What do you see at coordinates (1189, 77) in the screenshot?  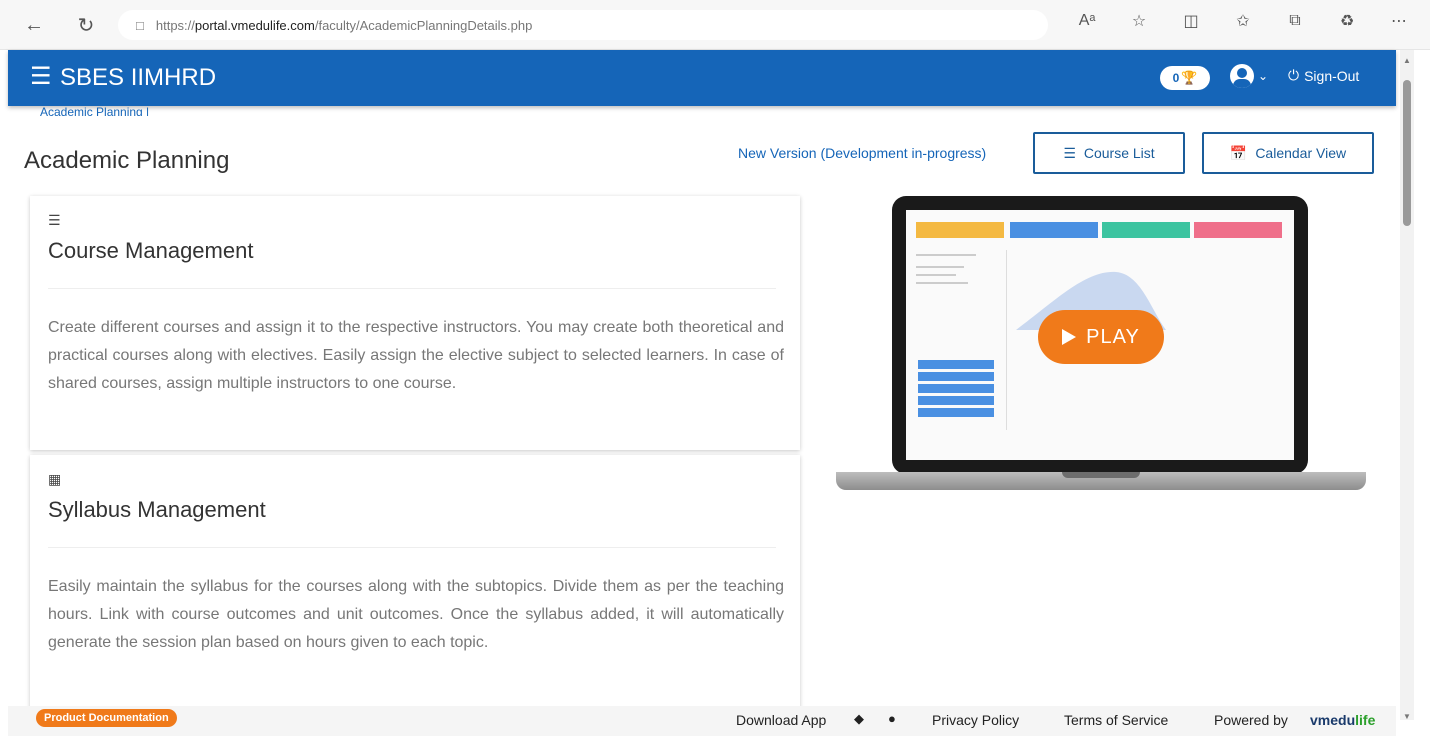 I see `trophy-icon: 🏆` at bounding box center [1189, 77].